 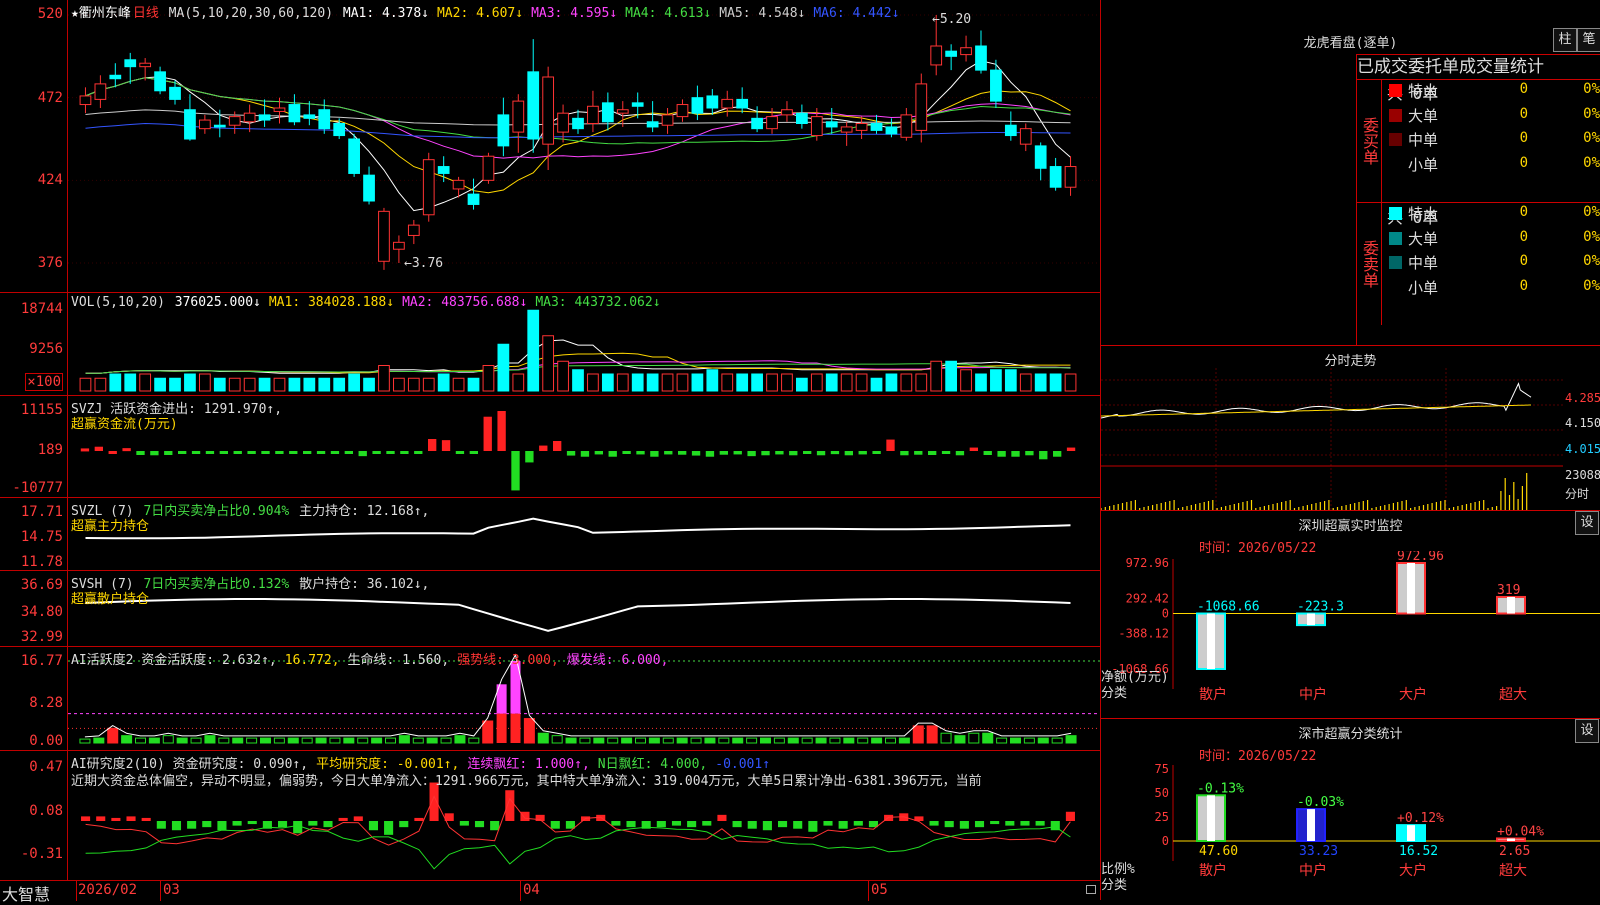 What do you see at coordinates (41, 612) in the screenshot?
I see `svsh-tick: 34.80` at bounding box center [41, 612].